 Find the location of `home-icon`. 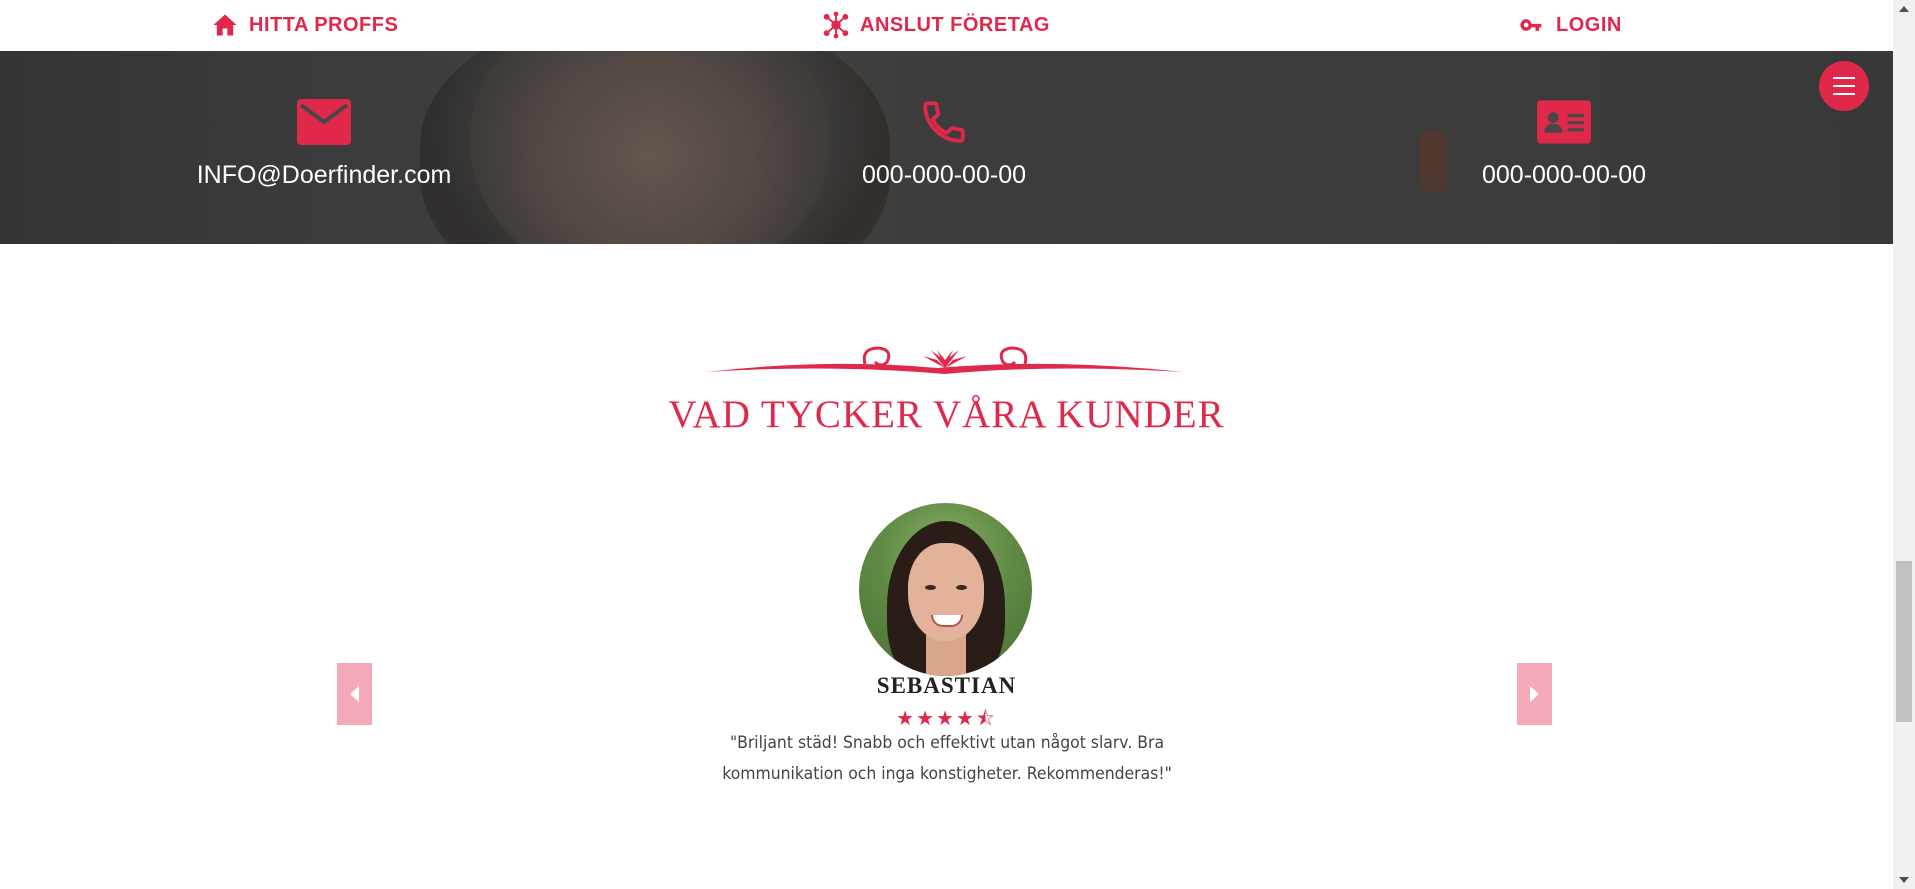

home-icon is located at coordinates (225, 25).